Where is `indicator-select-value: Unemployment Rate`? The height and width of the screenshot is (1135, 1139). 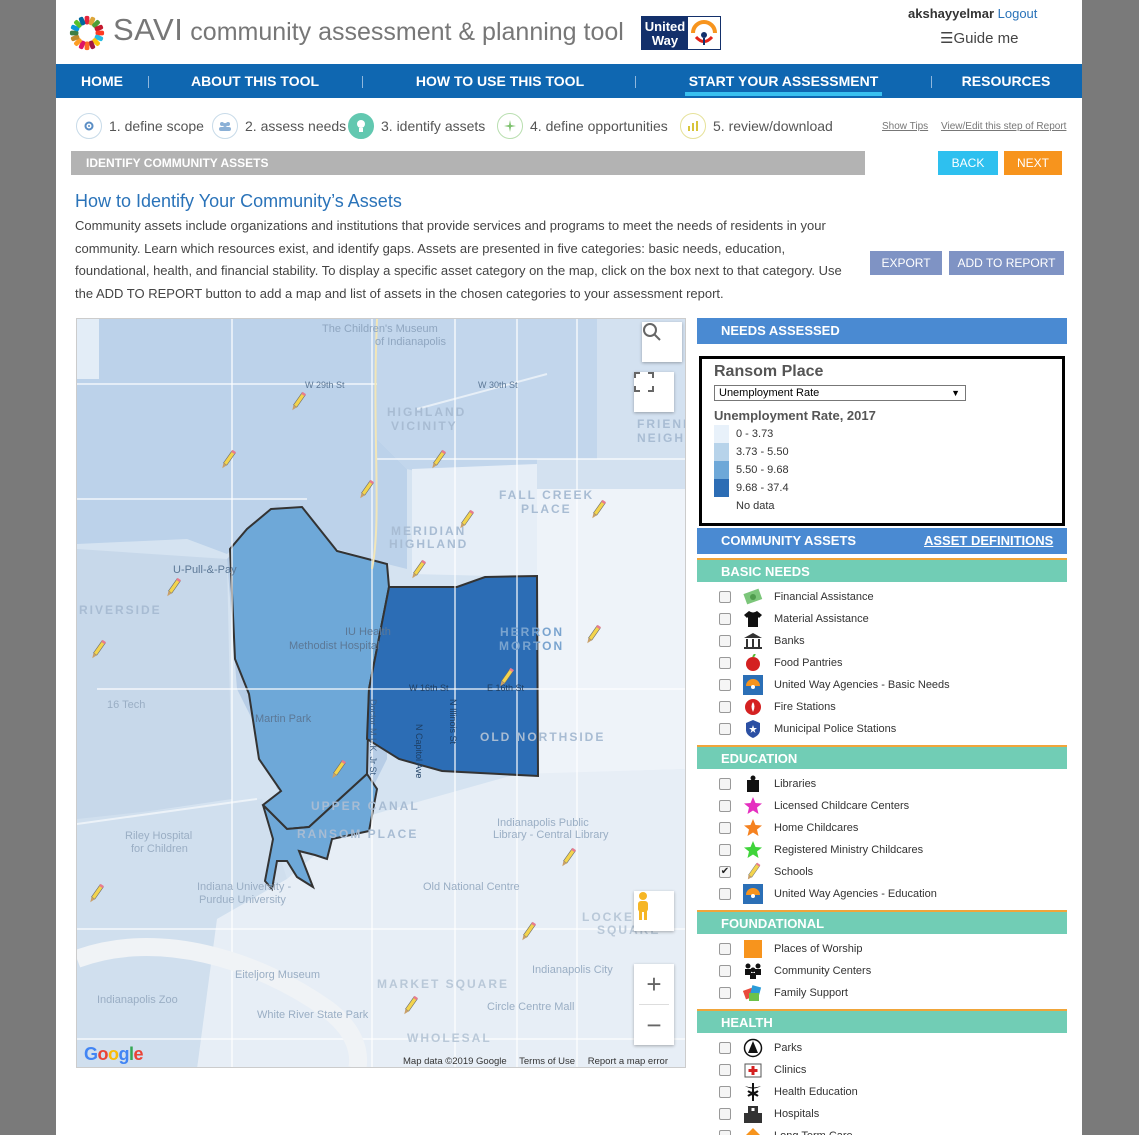 indicator-select-value: Unemployment Rate is located at coordinates (769, 393).